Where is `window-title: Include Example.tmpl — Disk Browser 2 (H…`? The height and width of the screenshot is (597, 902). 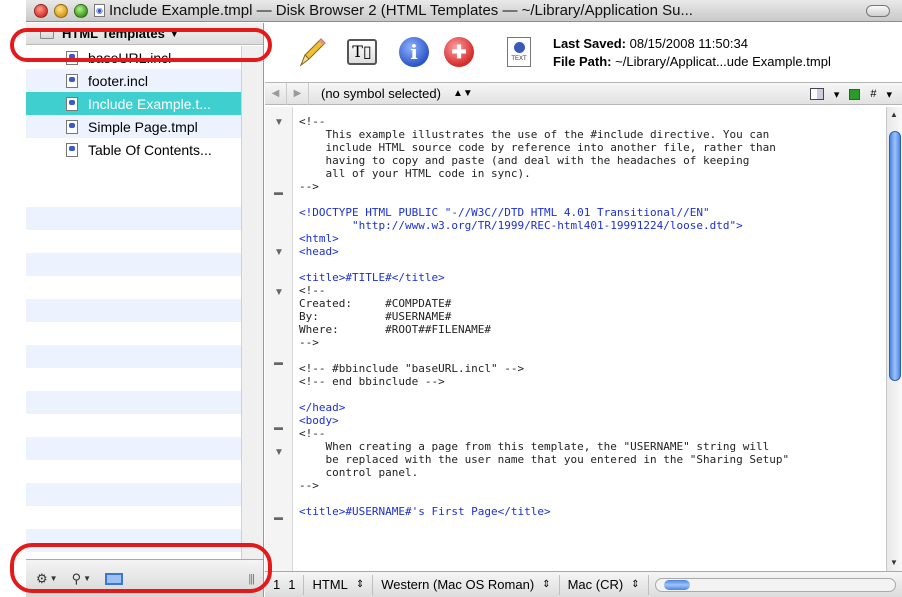 window-title: Include Example.tmpl — Disk Browser 2 (H… is located at coordinates (401, 10).